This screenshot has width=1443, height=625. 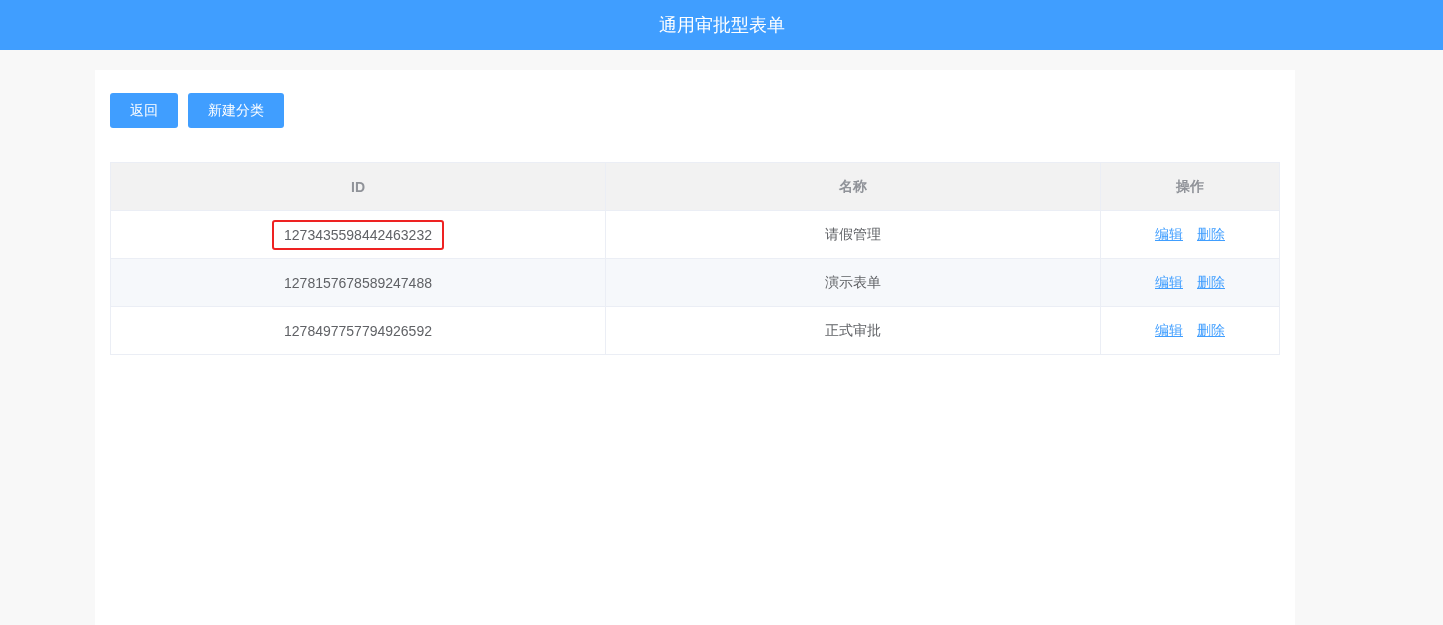 I want to click on page-title: 通用审批型表单, so click(x=721, y=25).